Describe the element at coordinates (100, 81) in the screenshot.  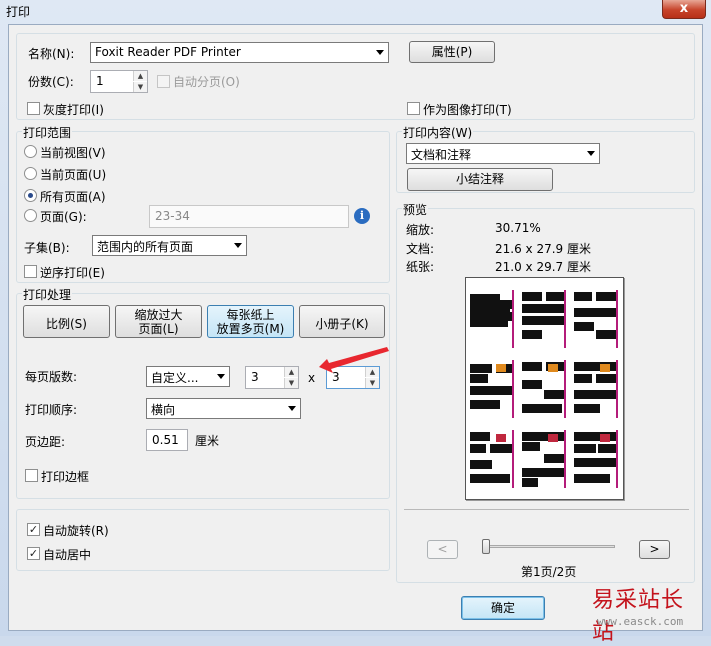
I see `copies-value: 1` at that location.